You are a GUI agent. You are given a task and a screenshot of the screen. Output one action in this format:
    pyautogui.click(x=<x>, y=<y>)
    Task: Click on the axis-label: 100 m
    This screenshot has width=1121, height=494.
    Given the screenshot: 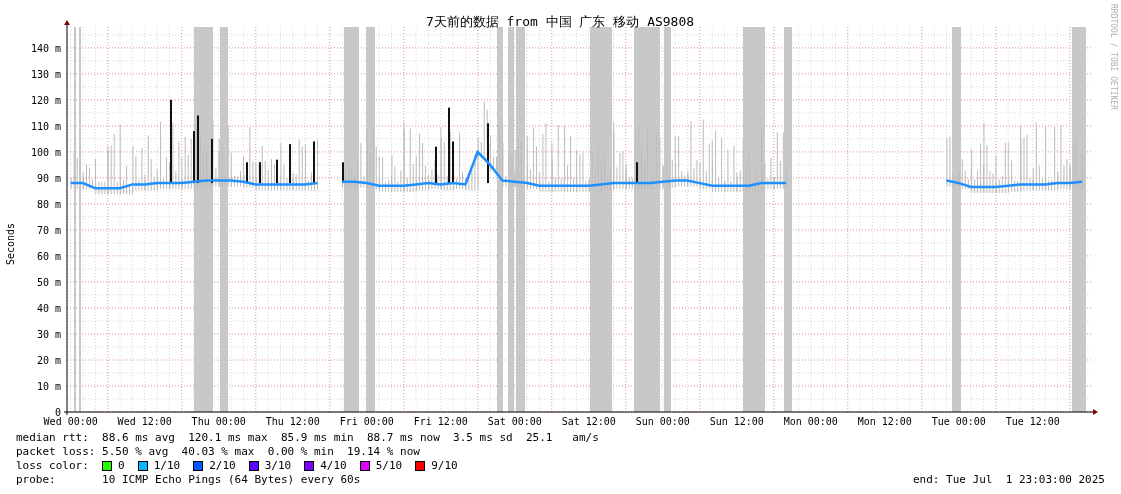 What is the action you would take?
    pyautogui.click(x=45, y=152)
    